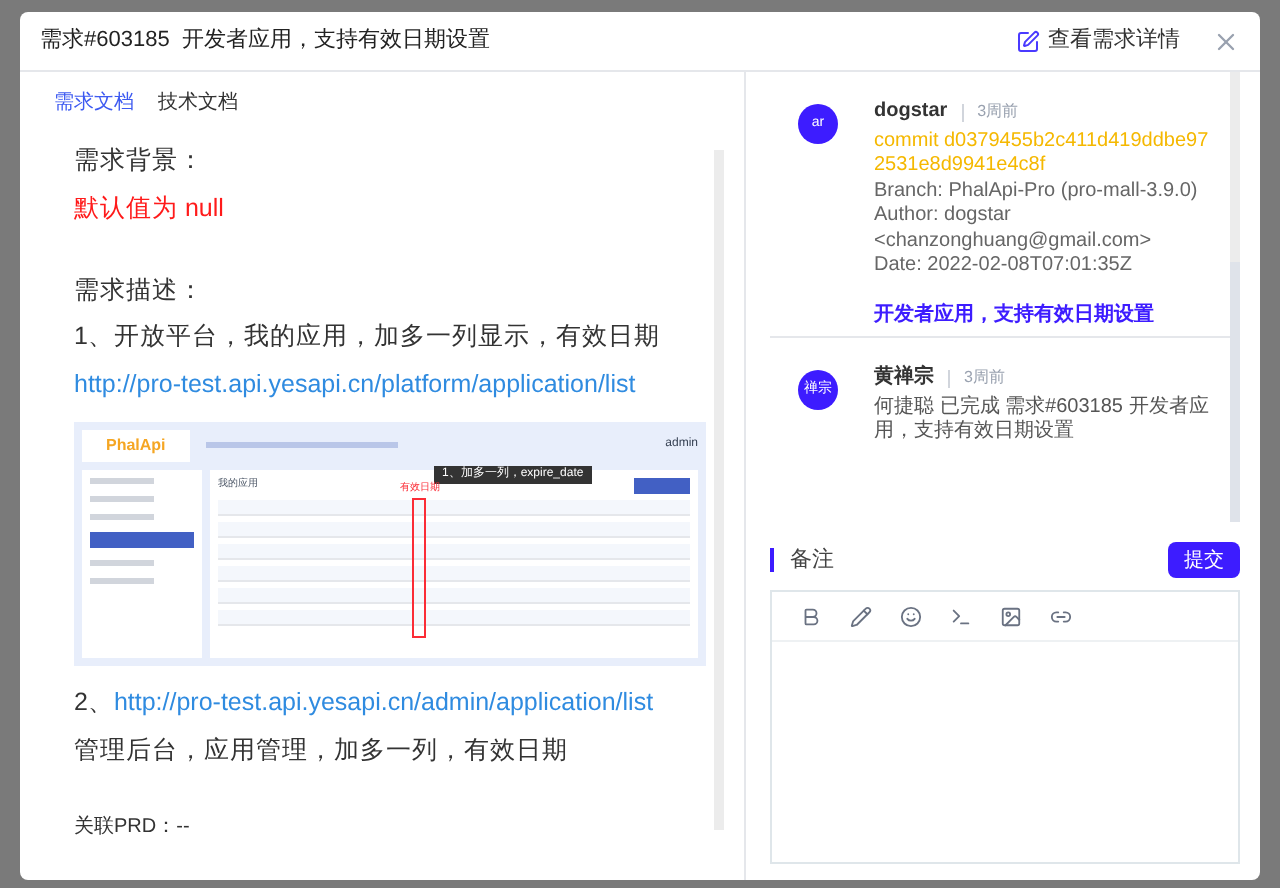  What do you see at coordinates (904, 378) in the screenshot?
I see `comment-author: 黄禅宗` at bounding box center [904, 378].